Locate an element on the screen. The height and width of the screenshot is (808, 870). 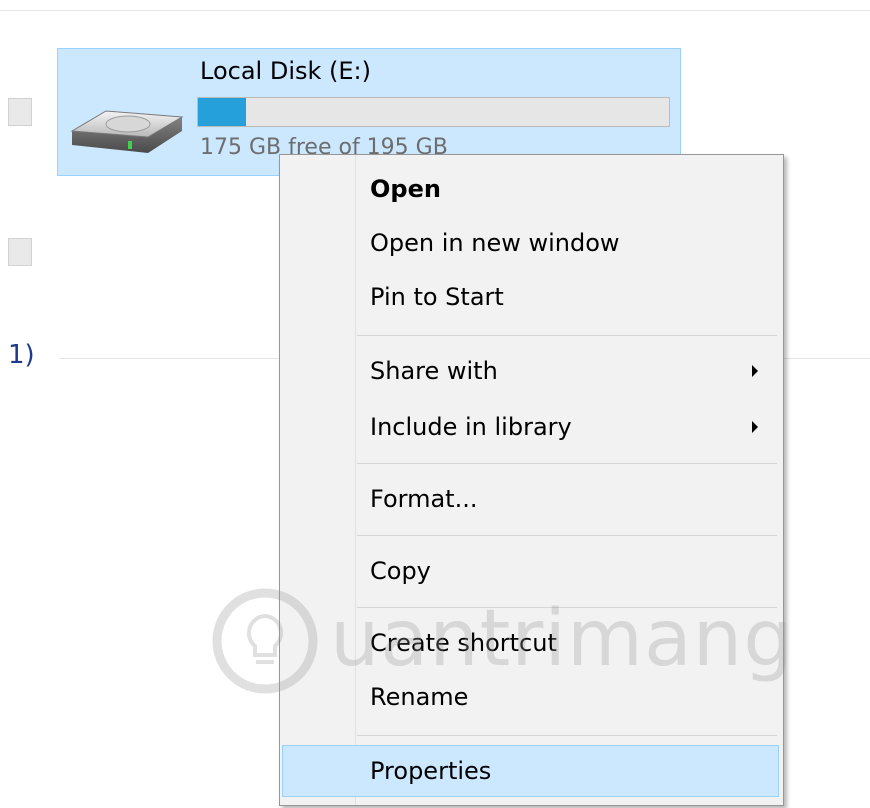
menu-item-open-in-new-window: Open in new window is located at coordinates (530, 243).